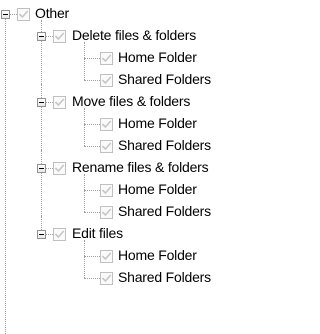  I want to click on tree-item-label: Edit files, so click(97, 233).